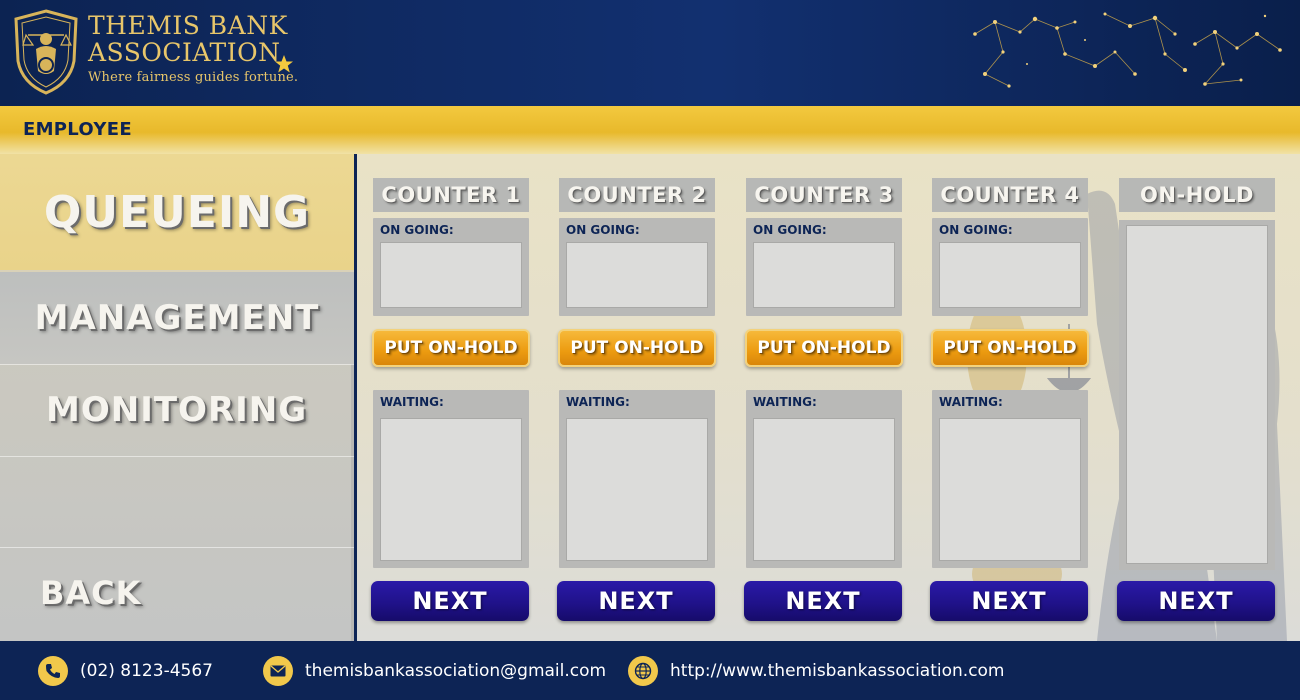  What do you see at coordinates (824, 195) in the screenshot?
I see `counter-3-title: COUNTER 3` at bounding box center [824, 195].